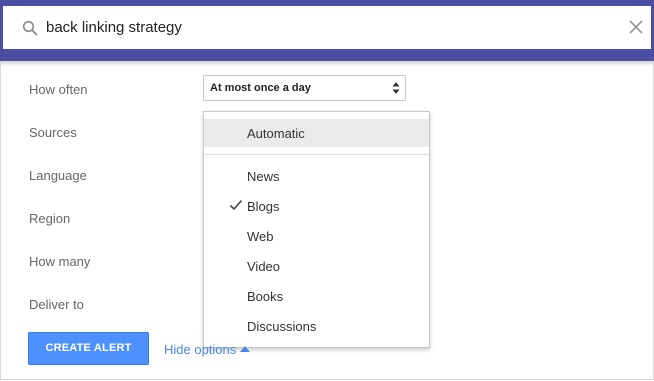 The height and width of the screenshot is (381, 654). What do you see at coordinates (263, 176) in the screenshot?
I see `menu-item-label: News` at bounding box center [263, 176].